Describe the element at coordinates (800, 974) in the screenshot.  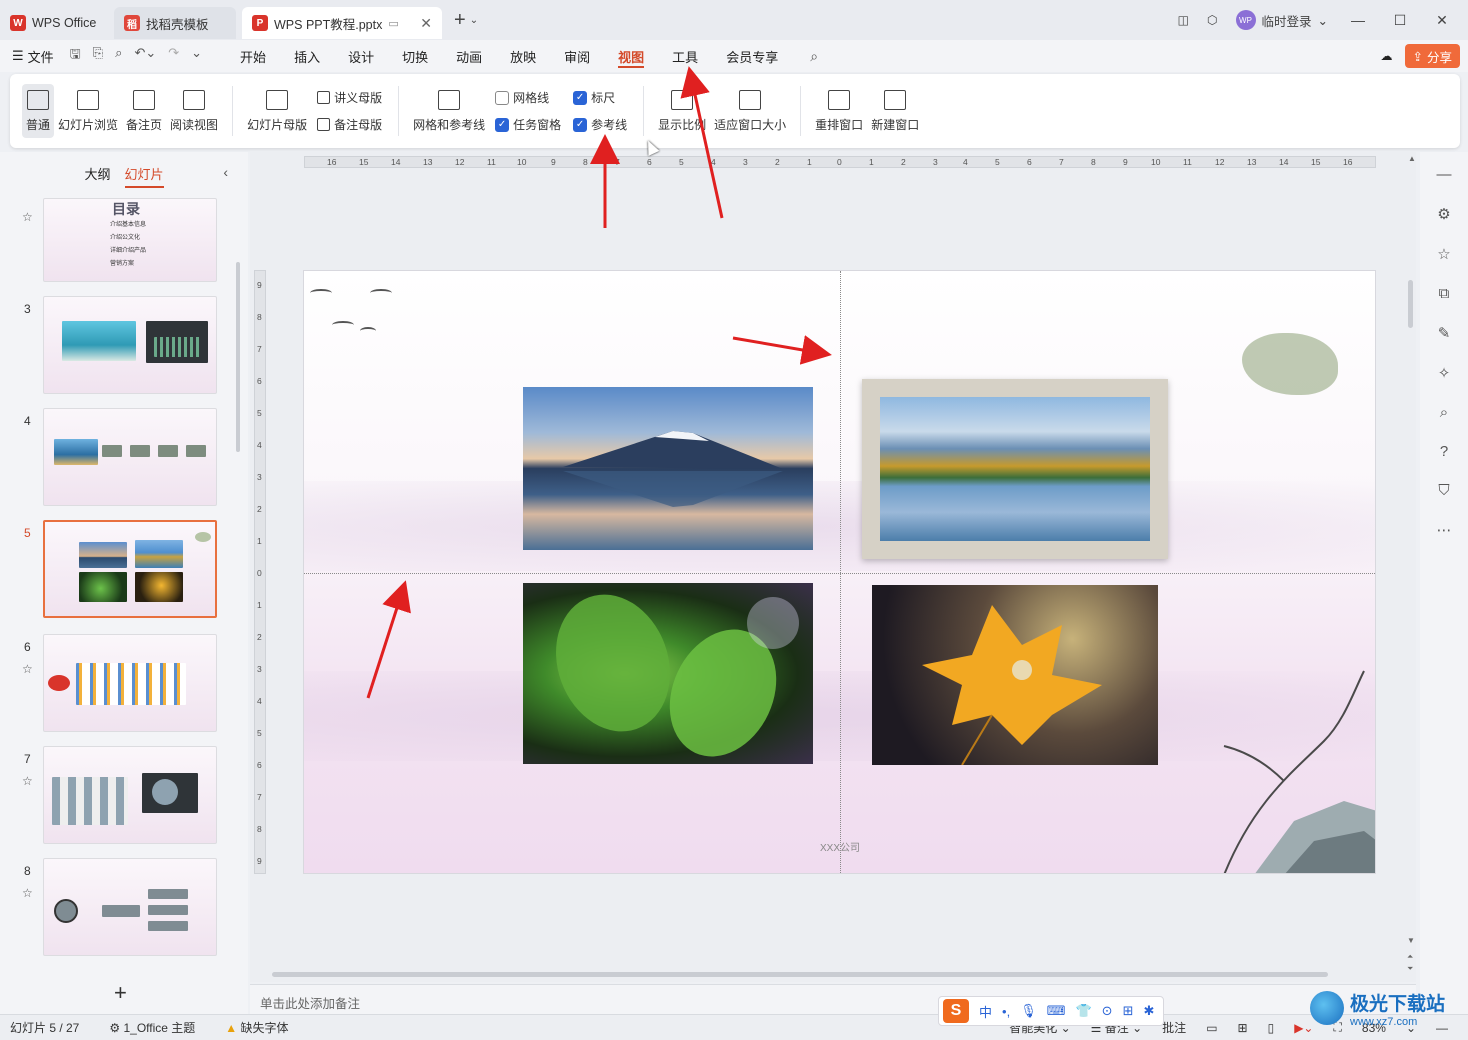
I see `horizontal-scrollbar` at that location.